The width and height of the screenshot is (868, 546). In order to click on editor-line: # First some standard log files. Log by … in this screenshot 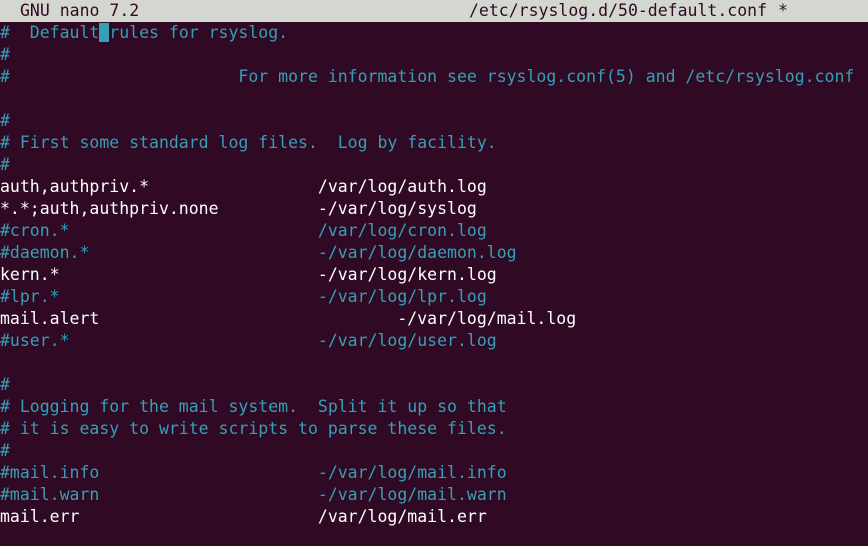, I will do `click(434, 143)`.